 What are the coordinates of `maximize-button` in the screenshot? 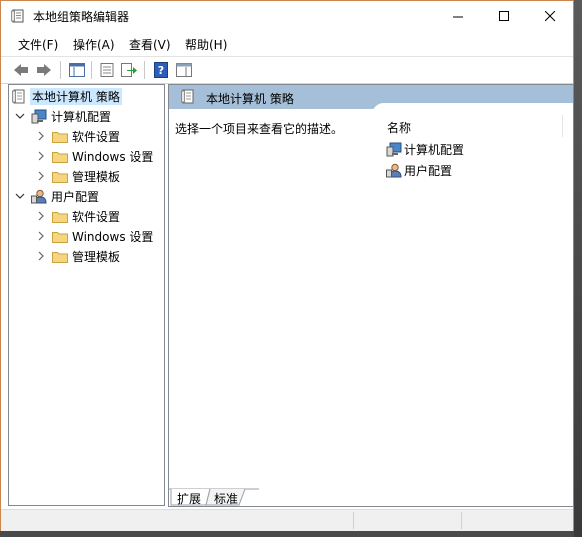 It's located at (504, 16).